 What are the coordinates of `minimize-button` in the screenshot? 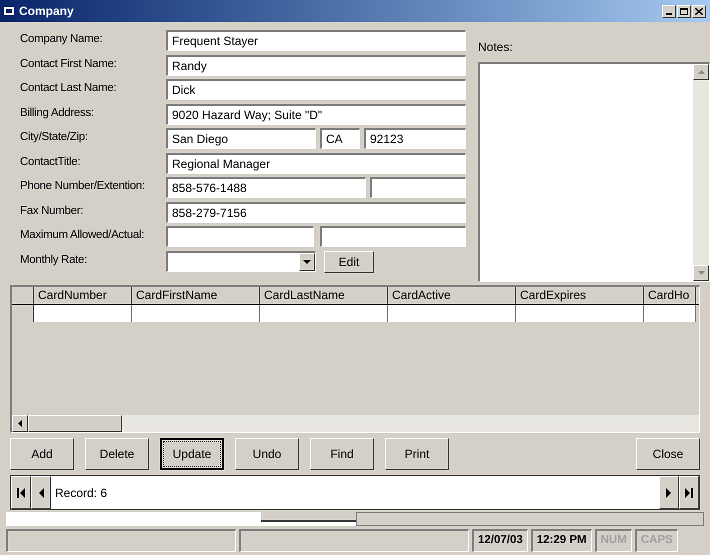 It's located at (669, 11).